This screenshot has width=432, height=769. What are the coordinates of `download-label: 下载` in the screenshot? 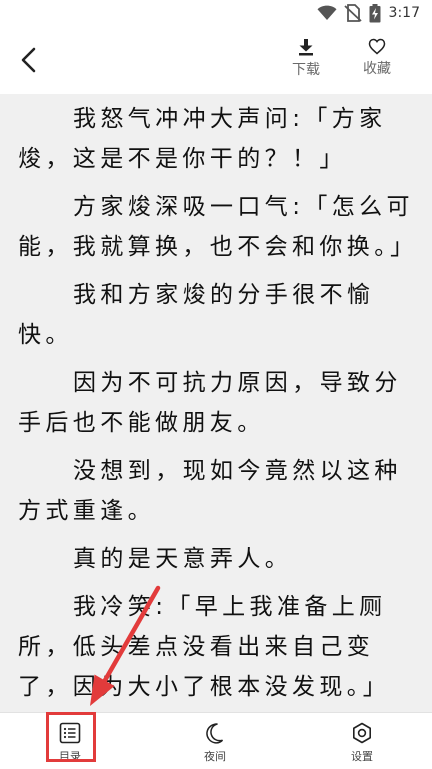 It's located at (306, 70).